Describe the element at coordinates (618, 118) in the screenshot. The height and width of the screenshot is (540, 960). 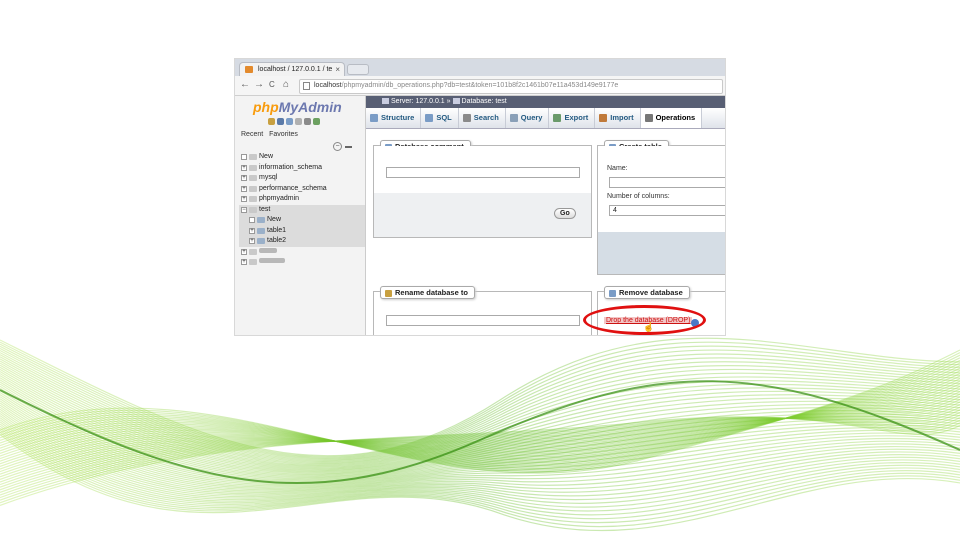
I see `tab-import: Import` at that location.